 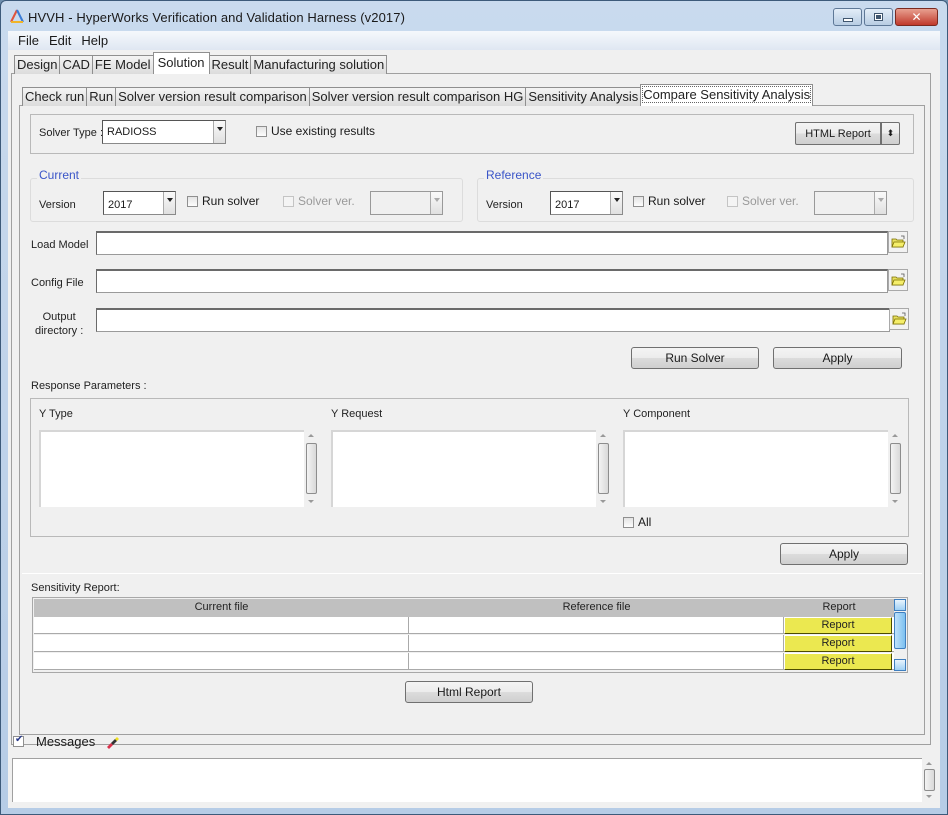 I want to click on current-run-solver-checkbox: Run solver, so click(x=223, y=201).